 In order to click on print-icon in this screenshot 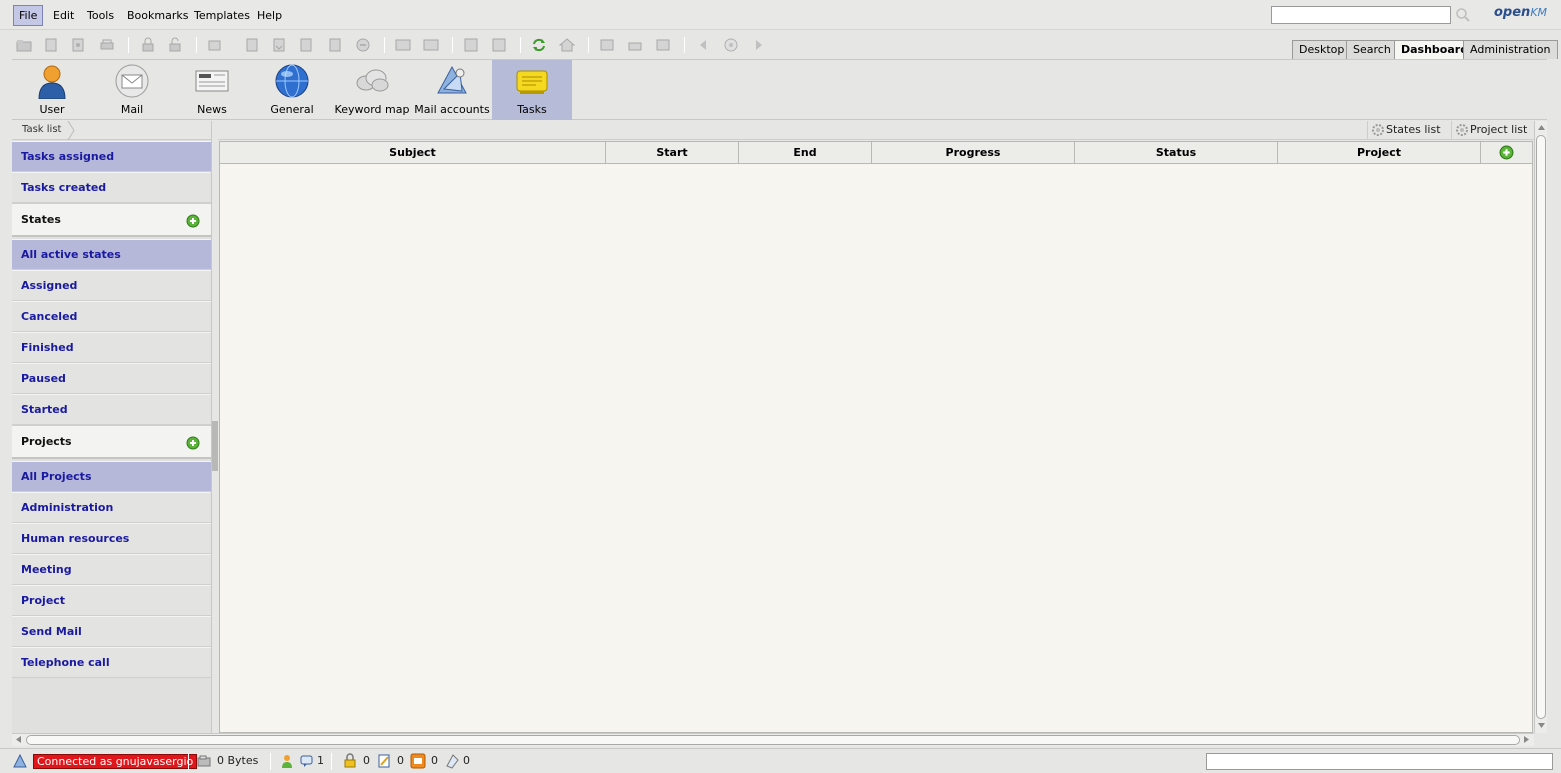, I will do `click(107, 45)`.